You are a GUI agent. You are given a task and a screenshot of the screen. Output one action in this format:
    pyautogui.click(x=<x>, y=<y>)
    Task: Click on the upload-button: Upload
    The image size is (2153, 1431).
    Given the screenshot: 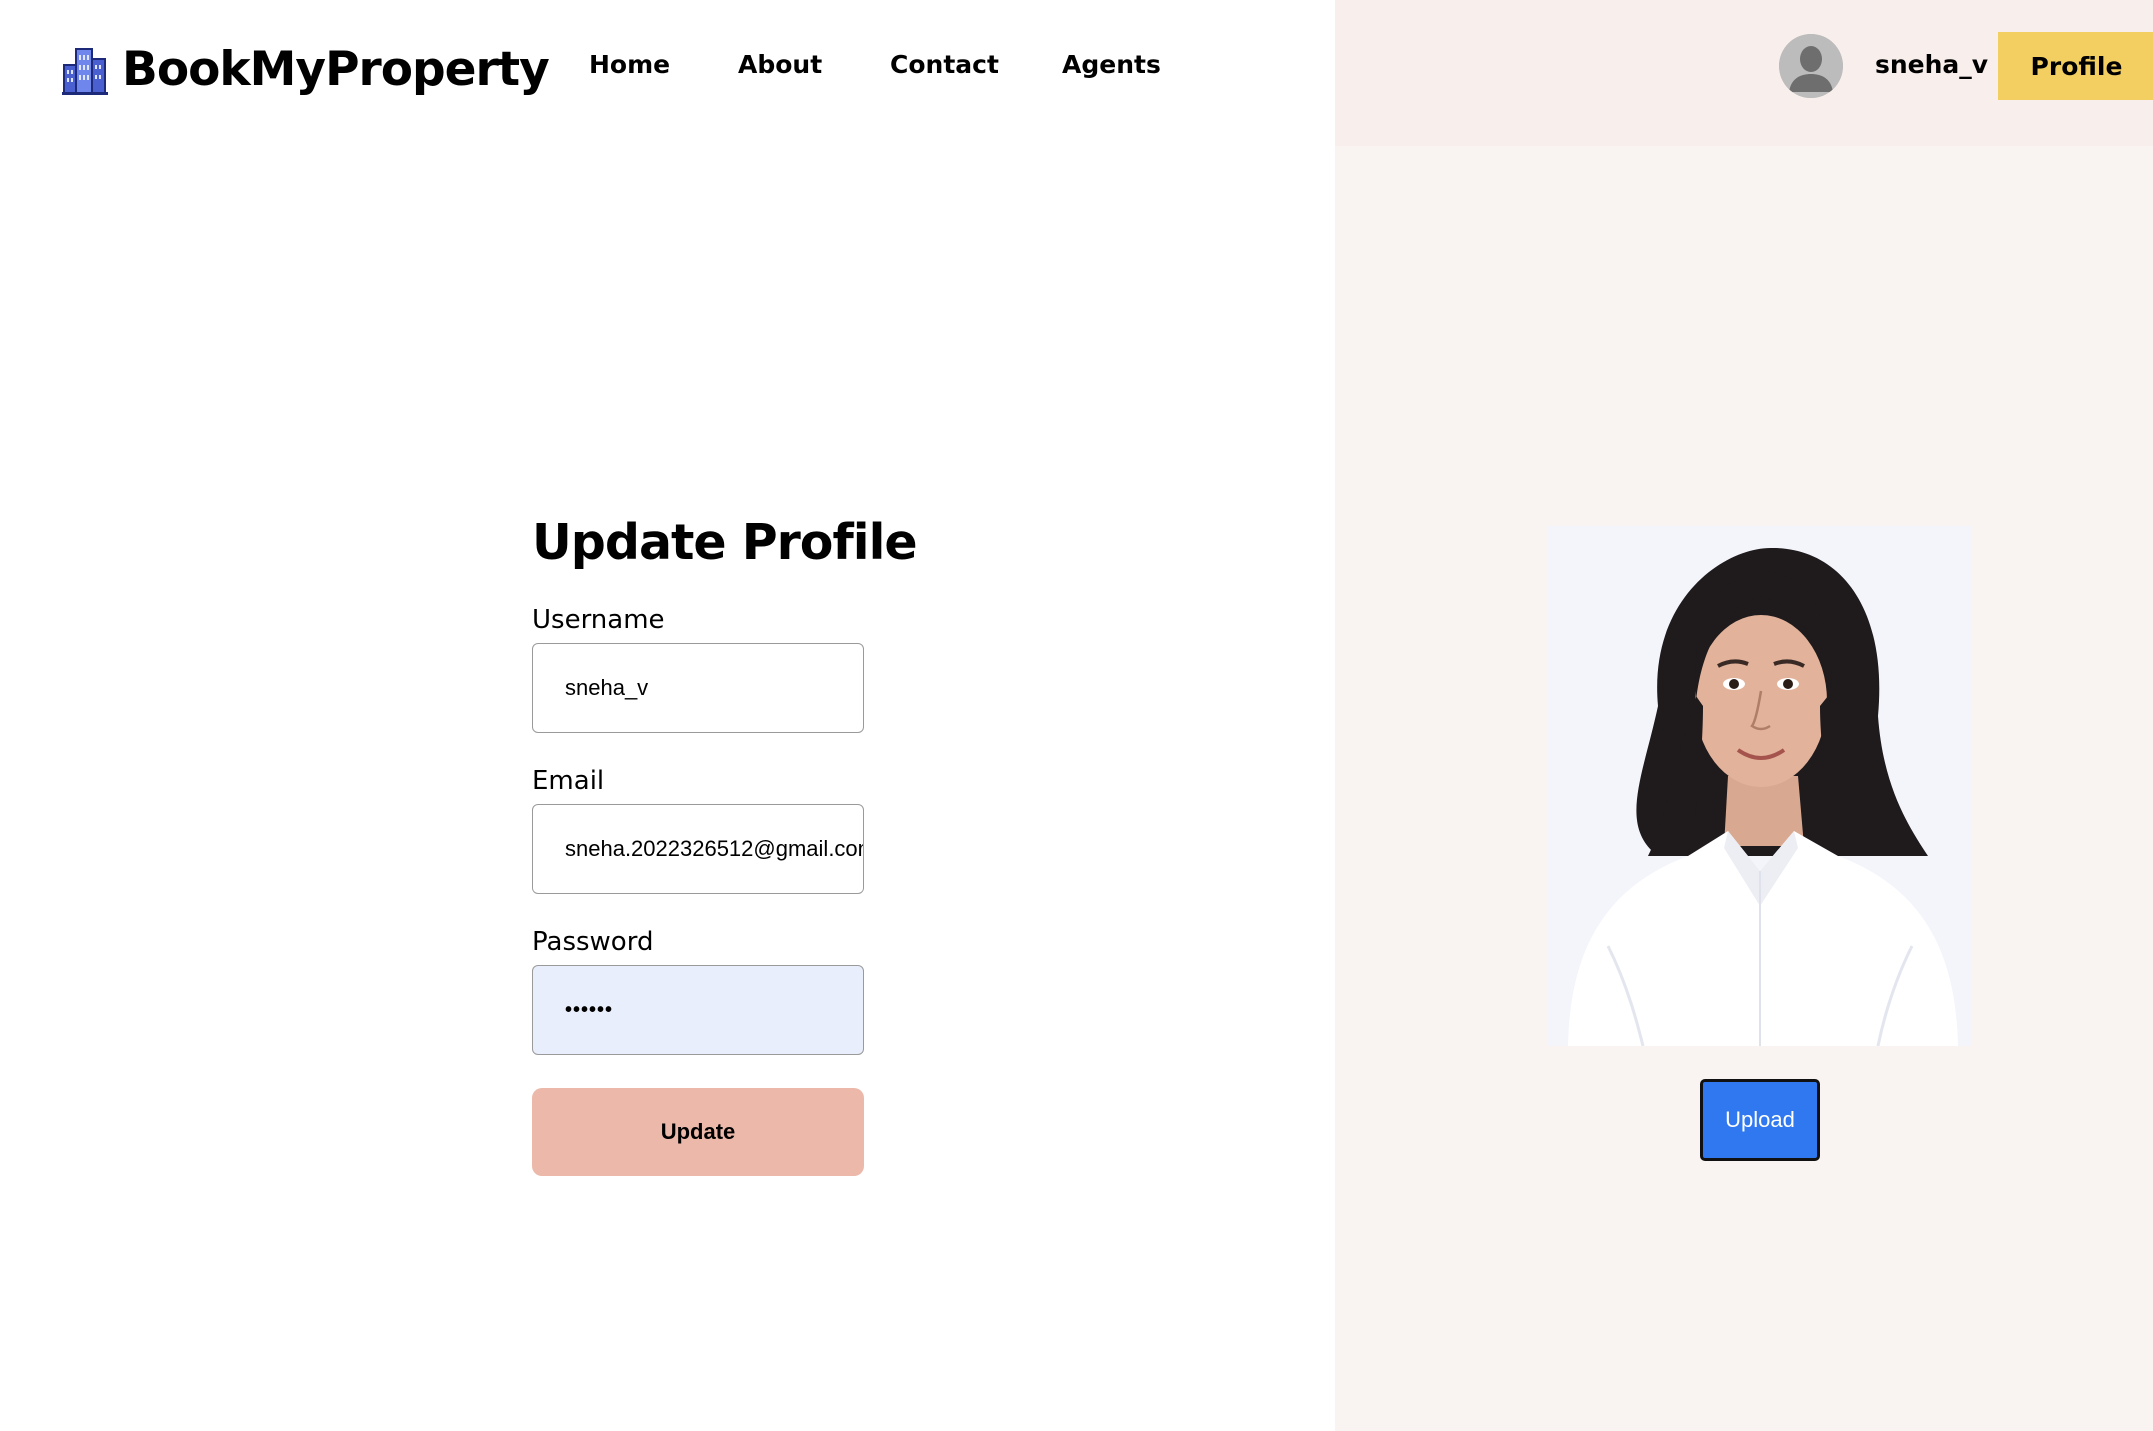 What is the action you would take?
    pyautogui.click(x=1760, y=1120)
    